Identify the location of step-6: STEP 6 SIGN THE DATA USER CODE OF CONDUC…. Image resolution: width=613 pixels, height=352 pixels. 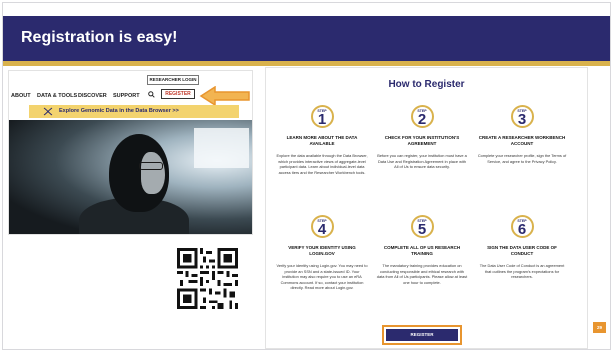
(522, 247).